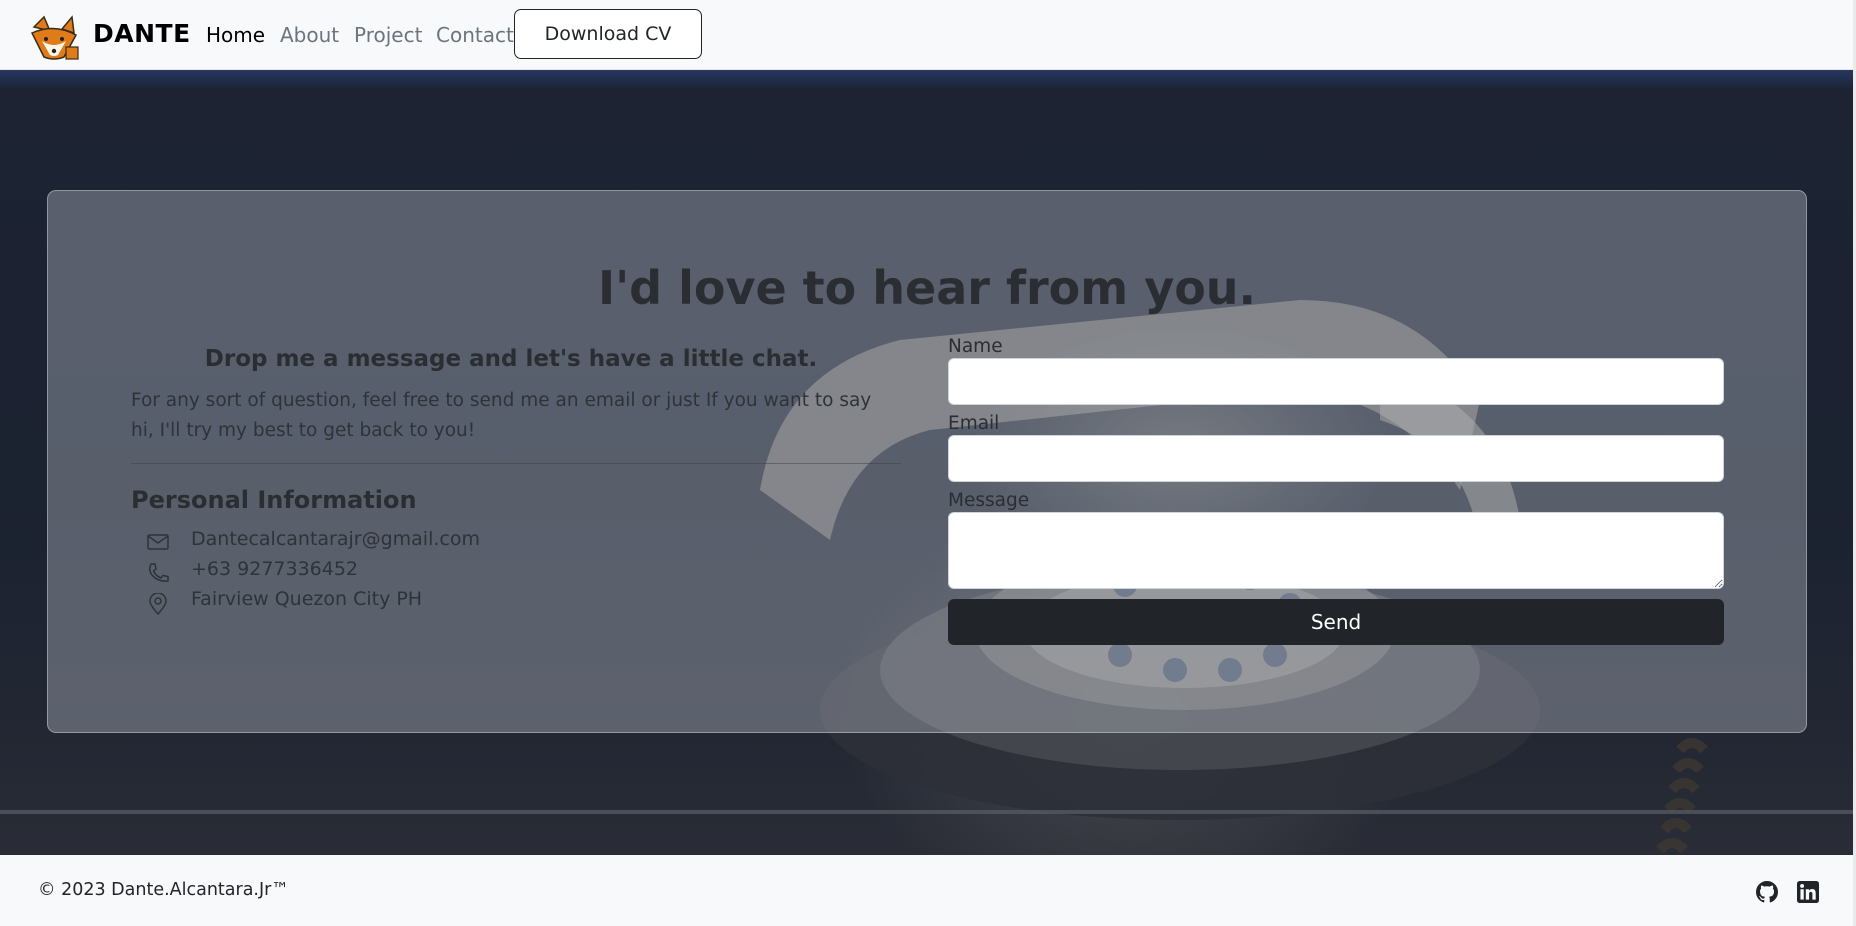 This screenshot has width=1856, height=926. What do you see at coordinates (142, 33) in the screenshot?
I see `brand-name: DANTE` at bounding box center [142, 33].